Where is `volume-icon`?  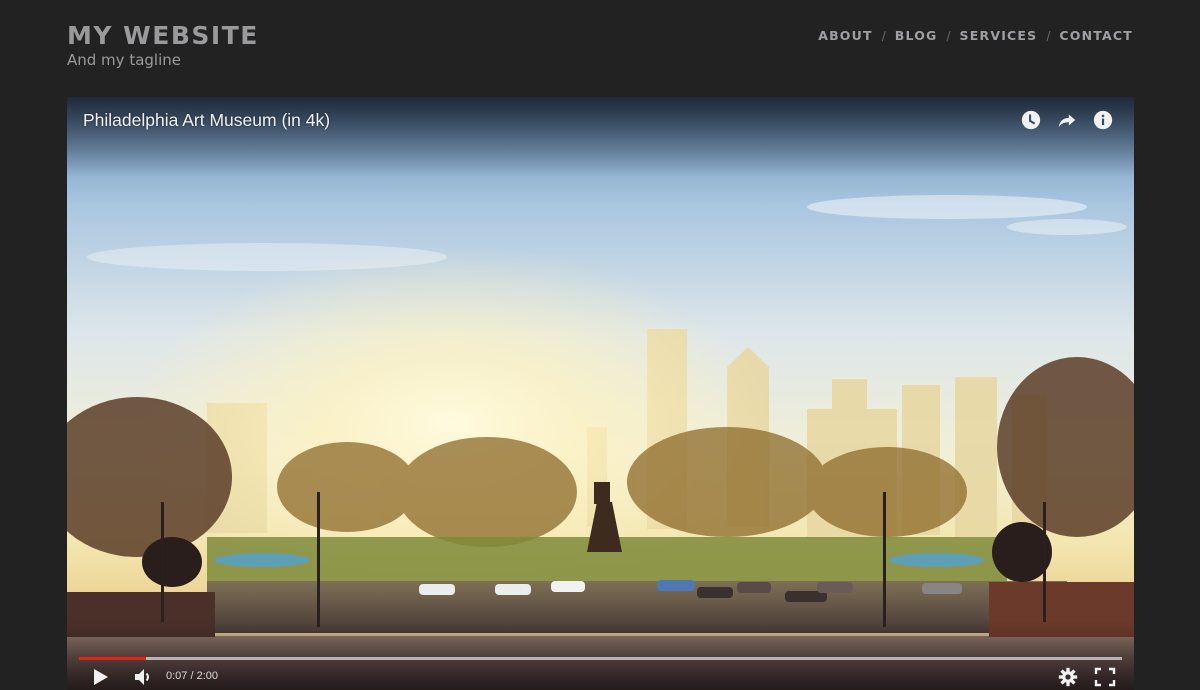 volume-icon is located at coordinates (144, 677).